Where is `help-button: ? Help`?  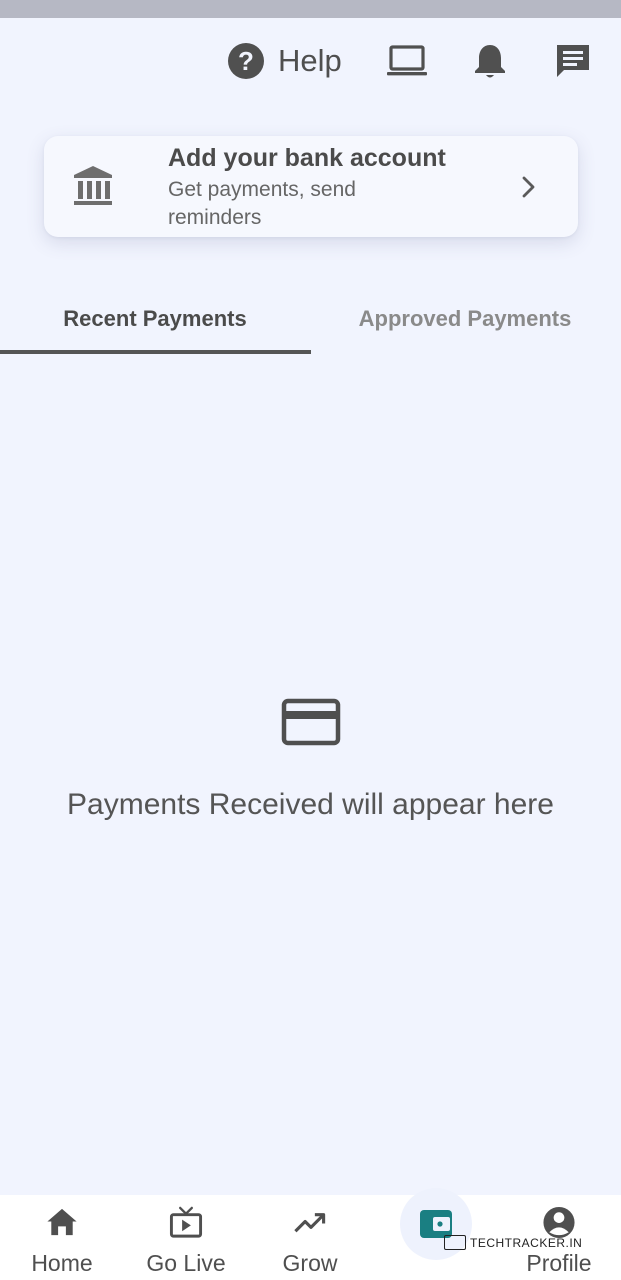
help-button: ? Help is located at coordinates (285, 61).